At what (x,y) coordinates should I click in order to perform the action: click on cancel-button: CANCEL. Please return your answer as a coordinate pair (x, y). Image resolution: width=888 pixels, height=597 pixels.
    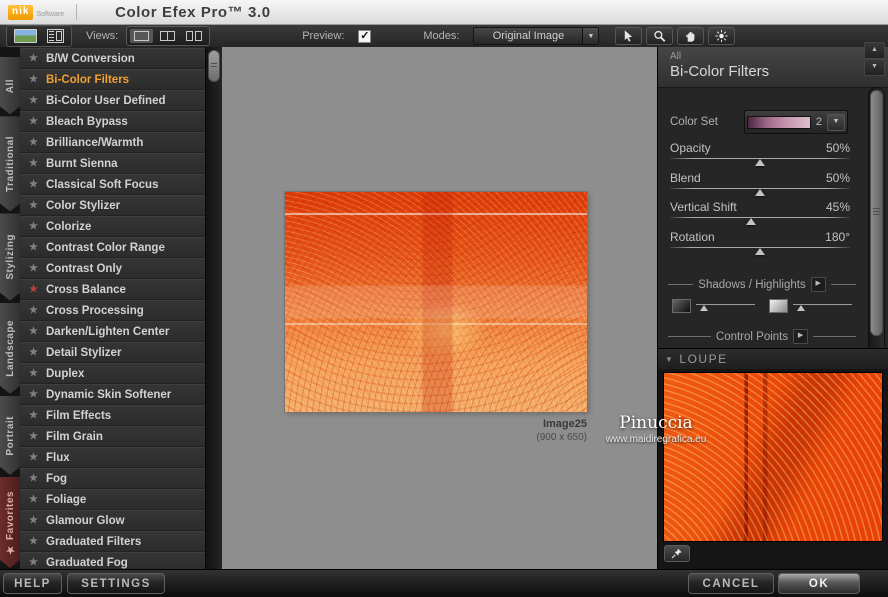
    Looking at the image, I should click on (731, 583).